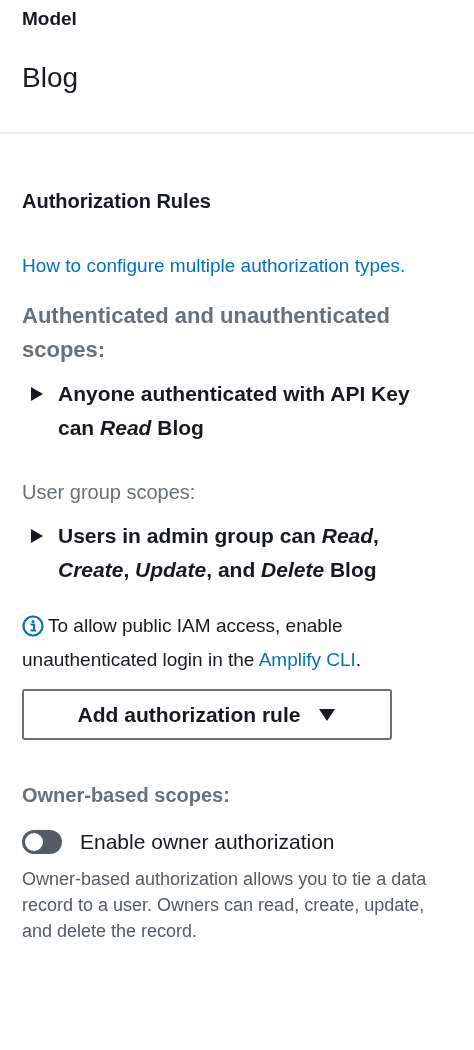 Image resolution: width=474 pixels, height=1050 pixels. What do you see at coordinates (50, 19) in the screenshot?
I see `model-label: Model` at bounding box center [50, 19].